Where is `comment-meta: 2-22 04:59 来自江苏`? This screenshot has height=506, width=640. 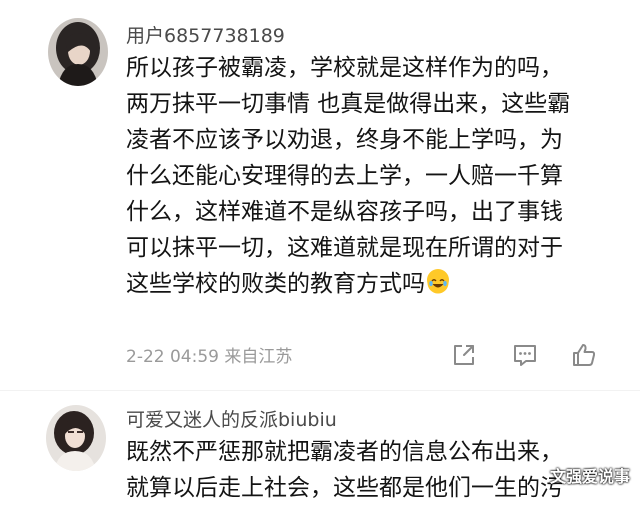
comment-meta: 2-22 04:59 来自江苏 is located at coordinates (366, 354).